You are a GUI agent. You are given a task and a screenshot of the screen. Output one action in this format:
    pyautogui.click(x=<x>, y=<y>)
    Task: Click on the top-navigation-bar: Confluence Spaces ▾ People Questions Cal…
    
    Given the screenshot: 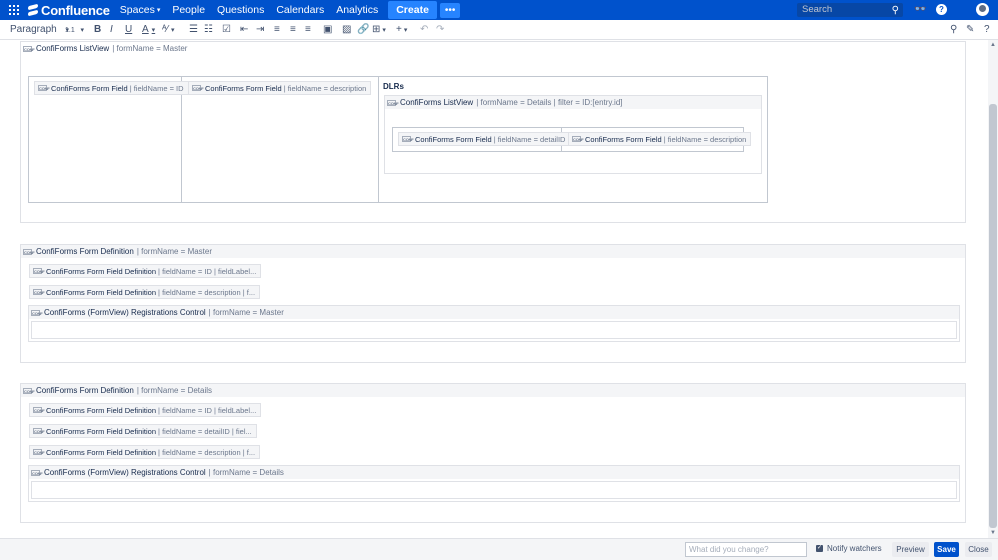 What is the action you would take?
    pyautogui.click(x=499, y=10)
    